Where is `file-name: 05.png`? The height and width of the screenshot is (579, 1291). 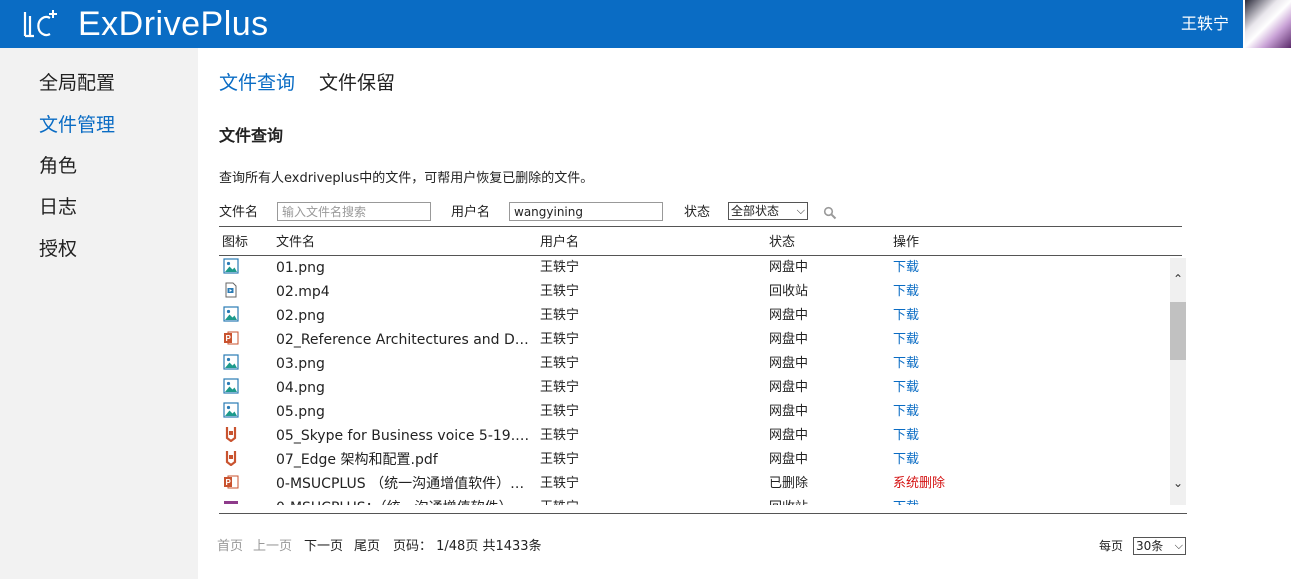 file-name: 05.png is located at coordinates (300, 412).